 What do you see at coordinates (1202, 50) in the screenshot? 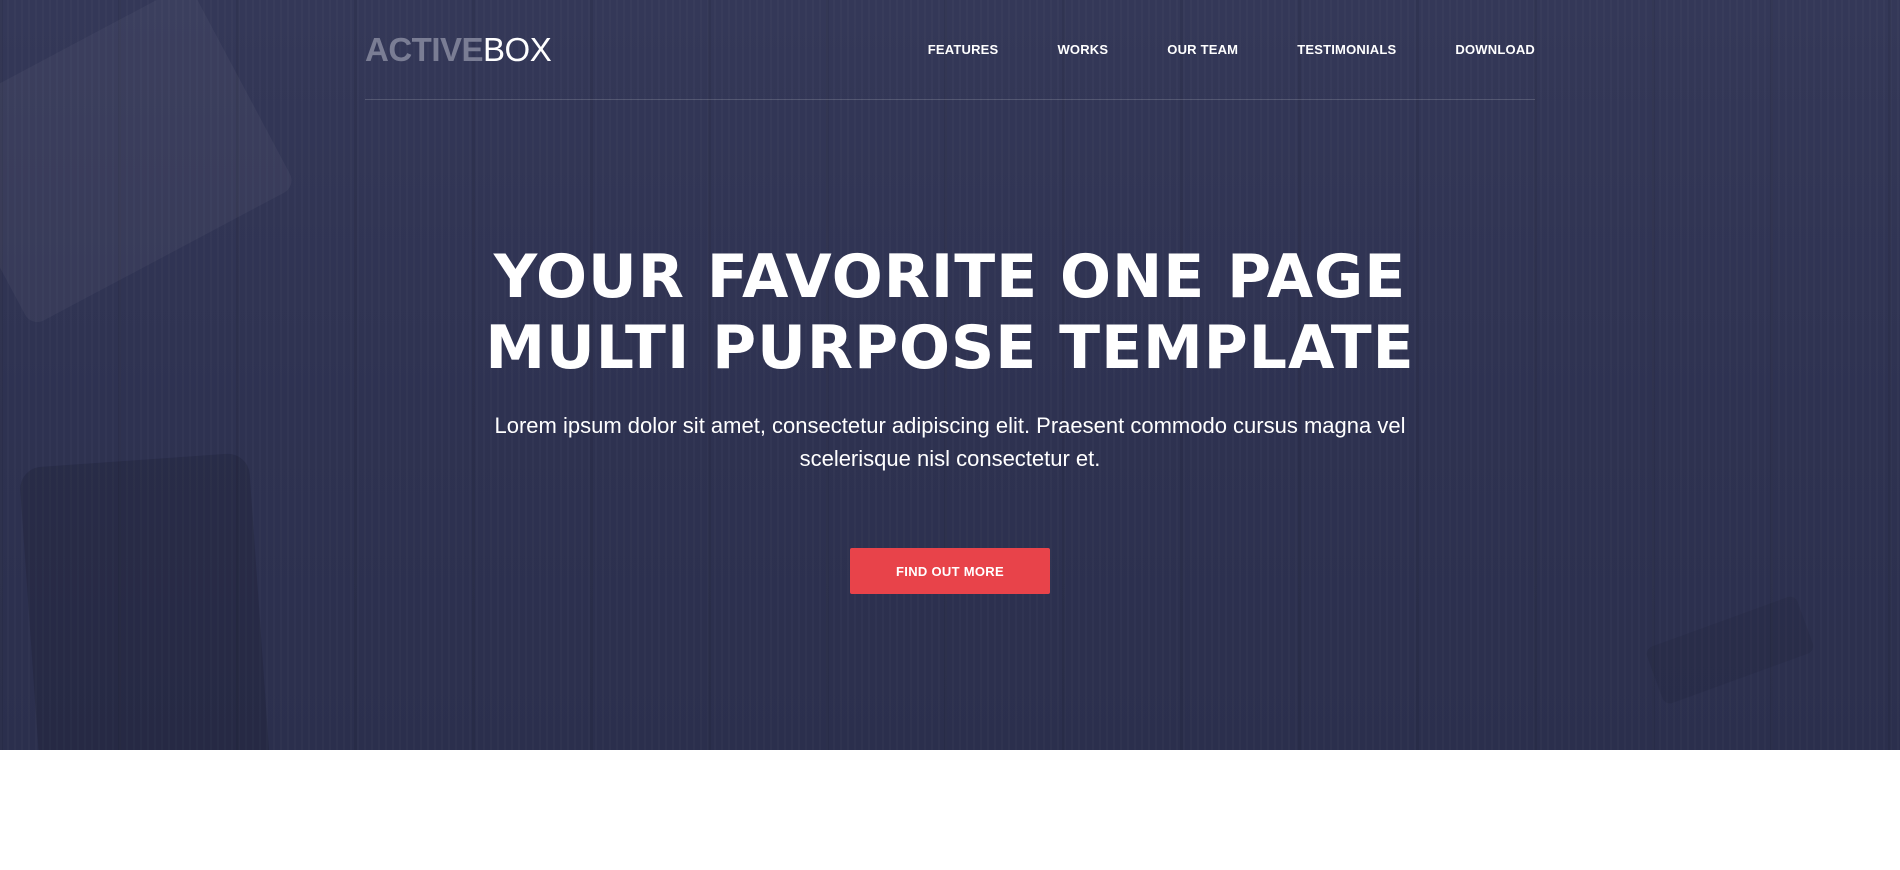
I see `nav-item-our-team: OUR TEAM` at bounding box center [1202, 50].